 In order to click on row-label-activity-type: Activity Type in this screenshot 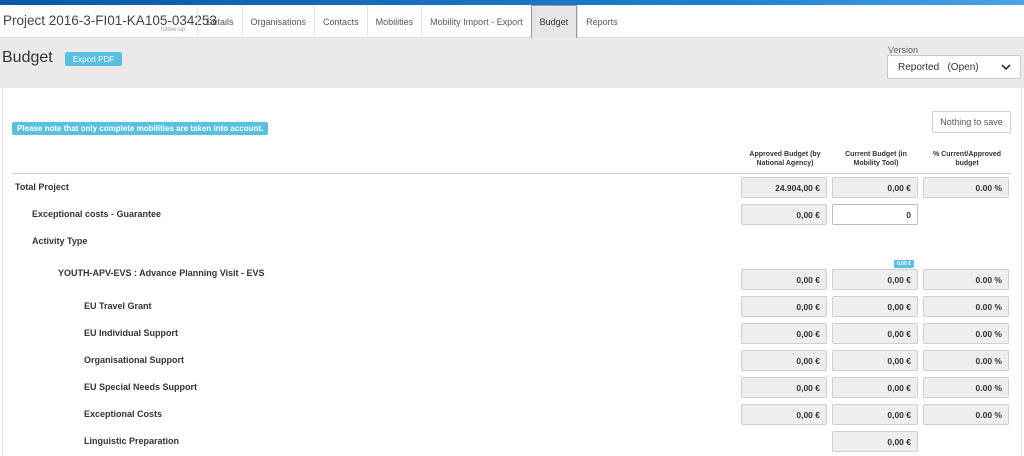, I will do `click(60, 241)`.